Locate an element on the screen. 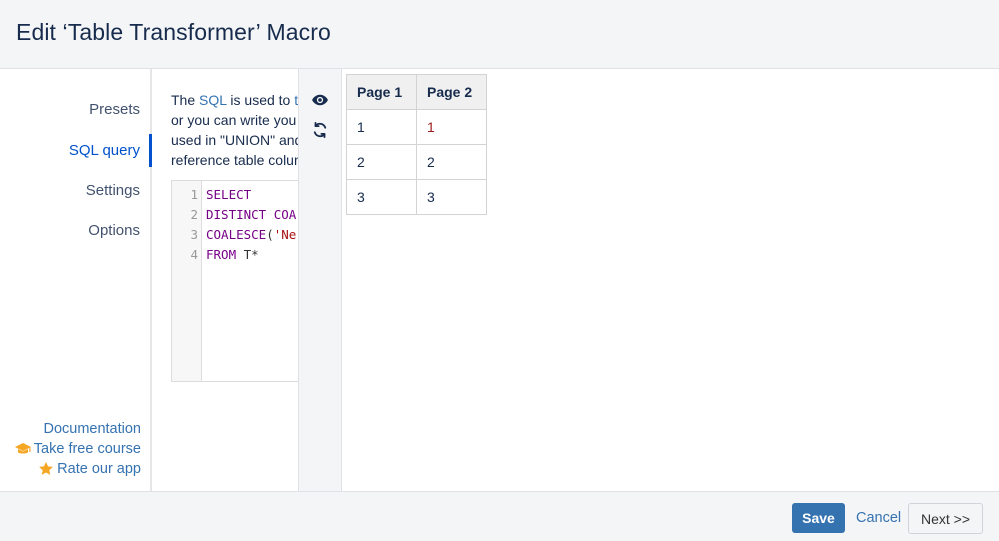 The height and width of the screenshot is (541, 999). documentation-link: Documentation is located at coordinates (78, 429).